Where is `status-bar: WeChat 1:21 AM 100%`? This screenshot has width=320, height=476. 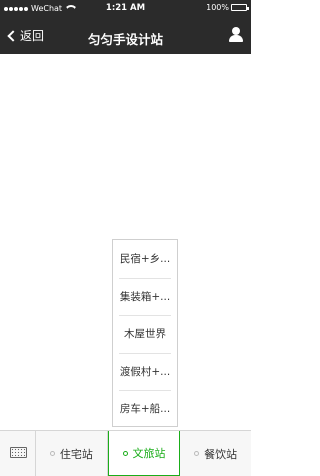
status-bar: WeChat 1:21 AM 100% is located at coordinates (125, 8).